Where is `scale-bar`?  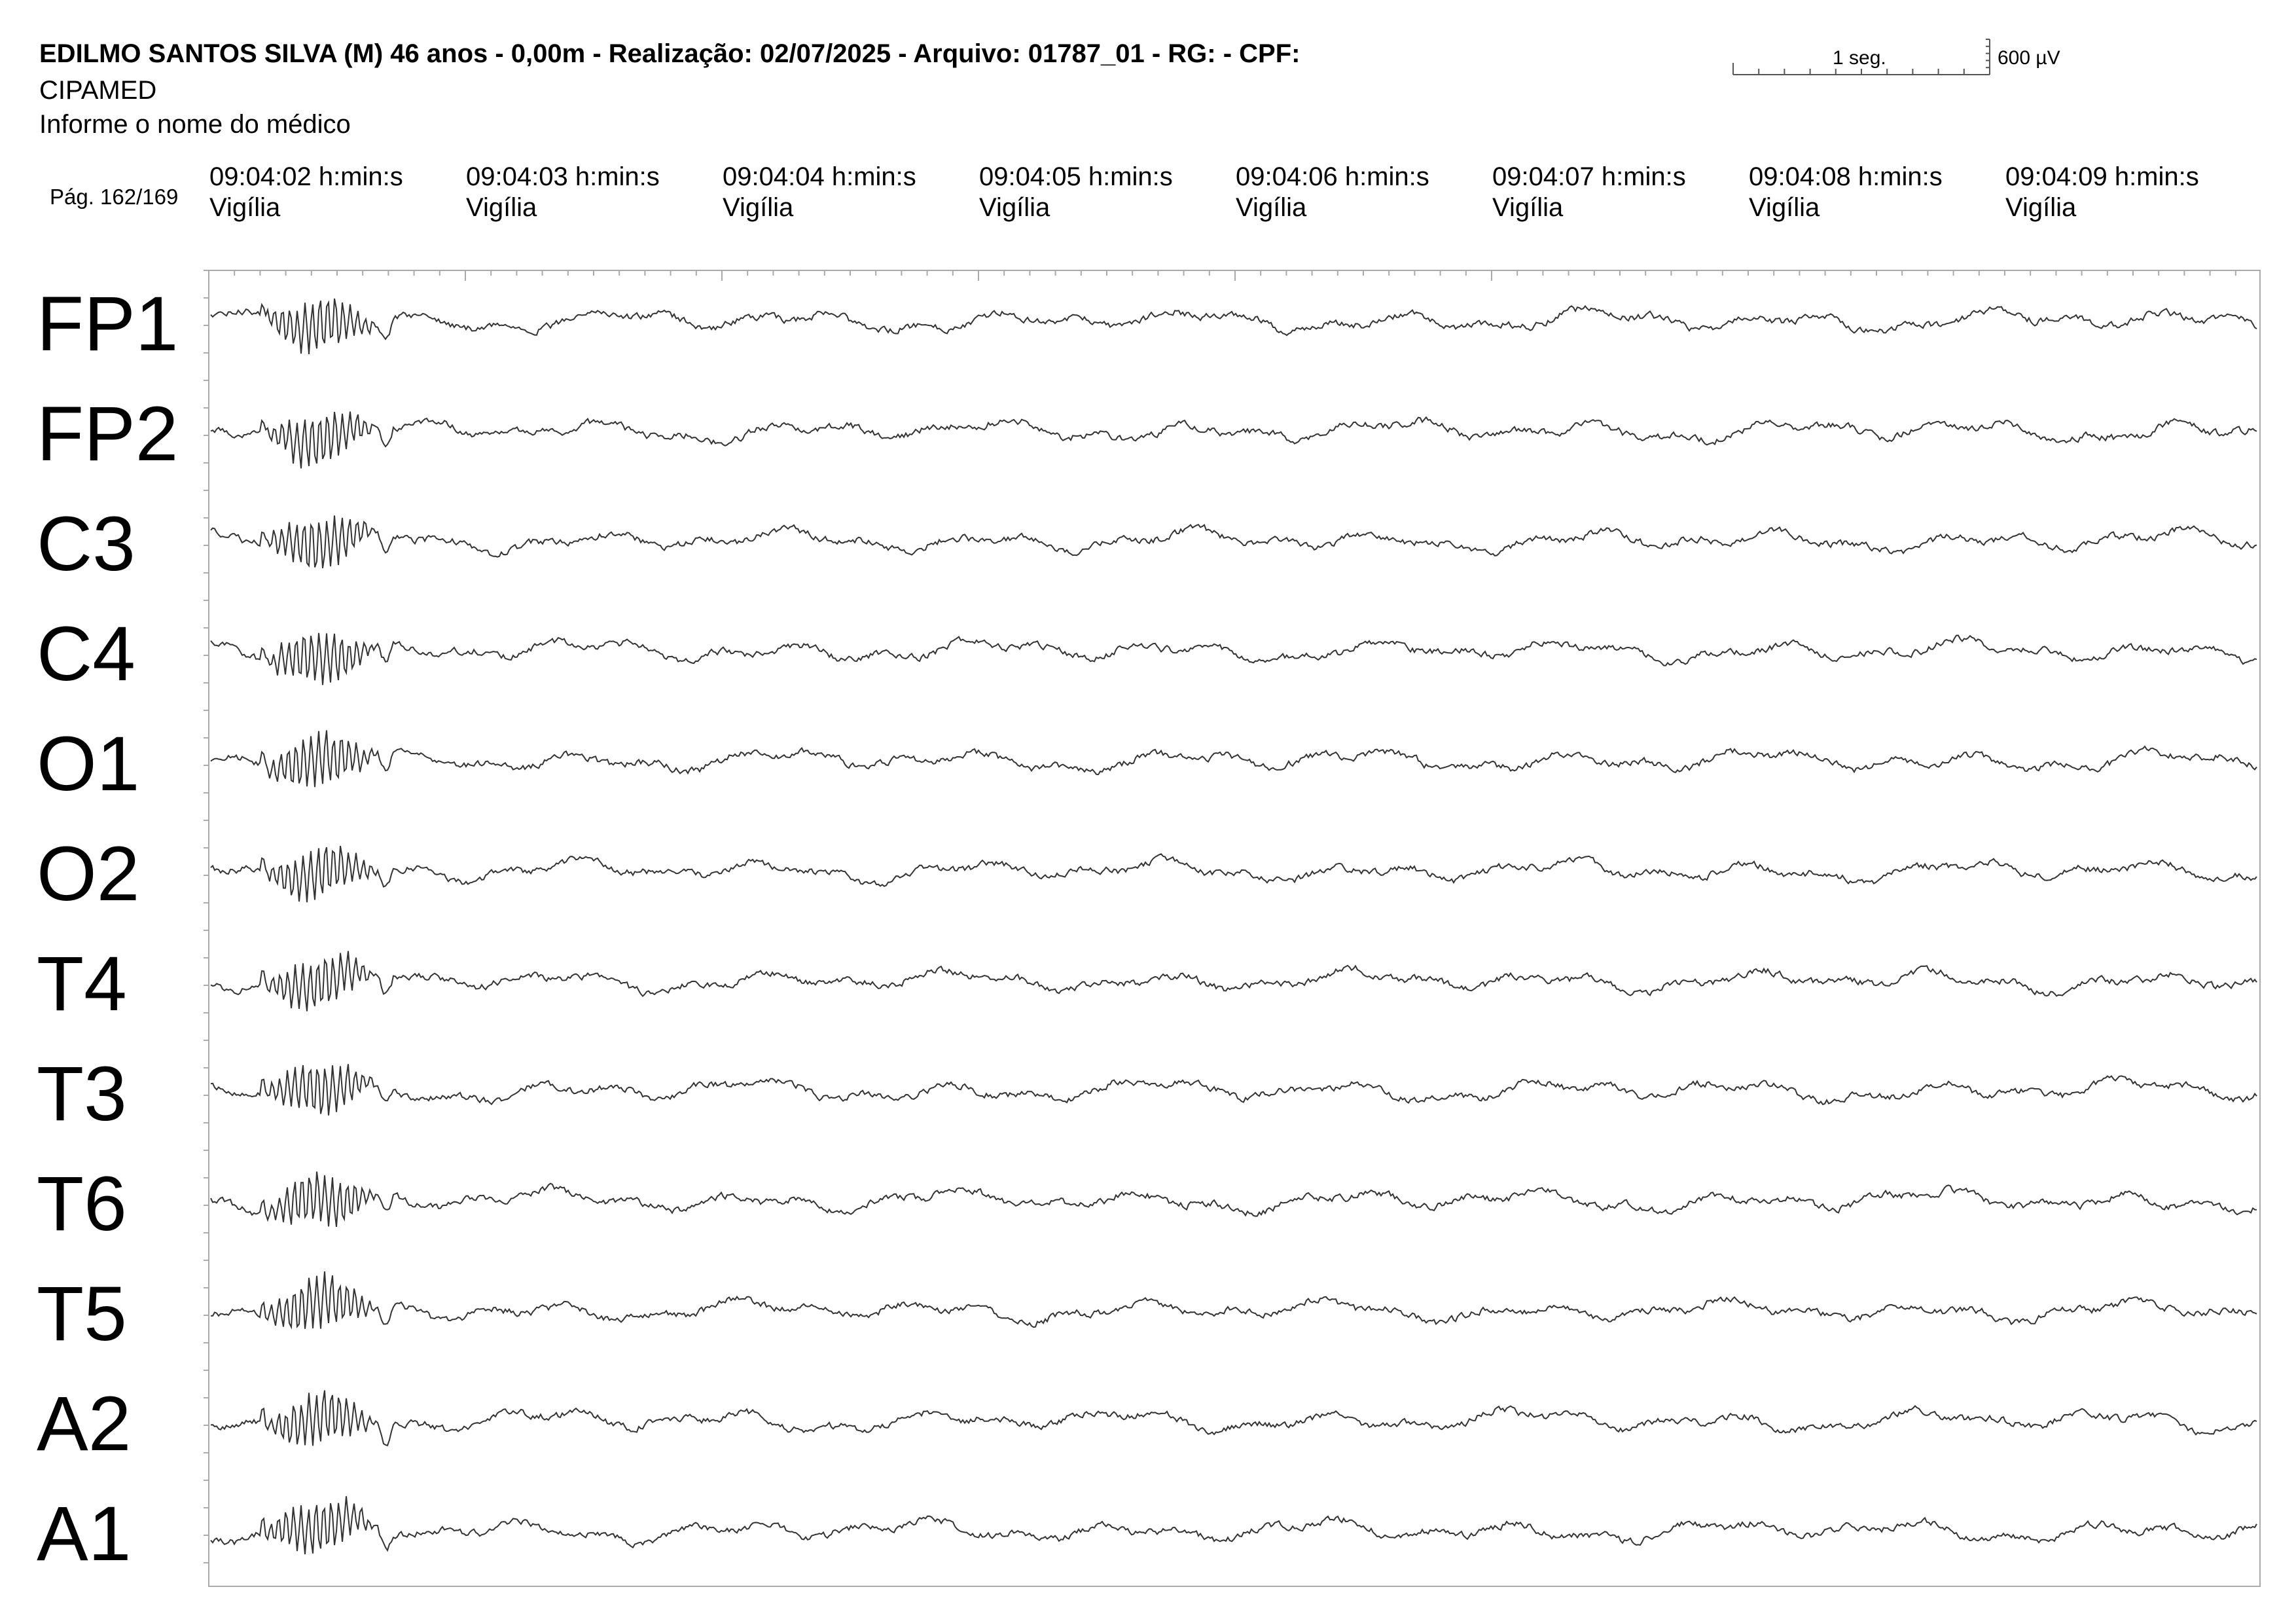
scale-bar is located at coordinates (1861, 57).